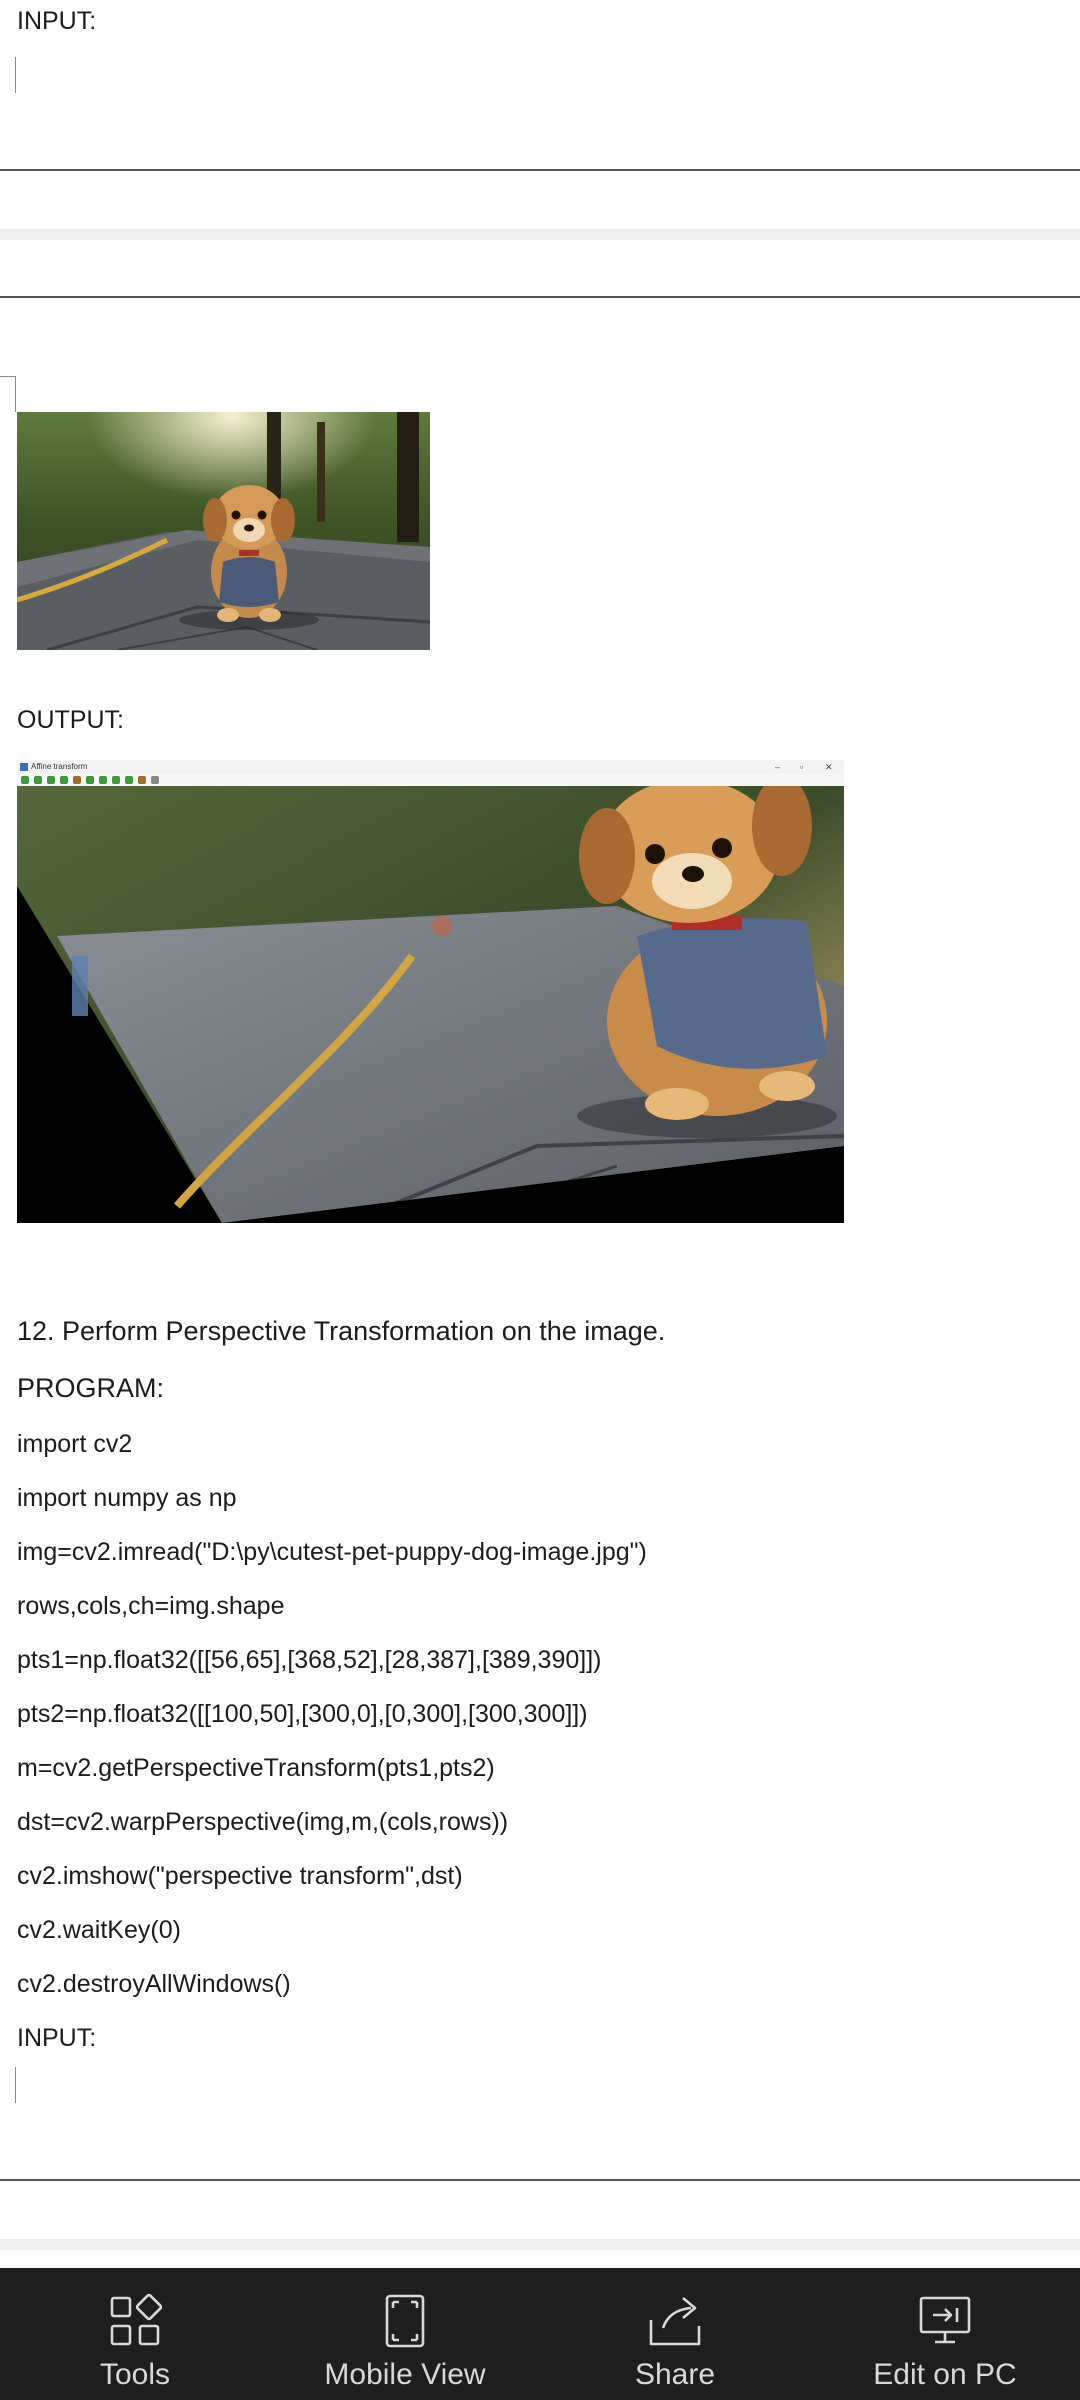  What do you see at coordinates (25, 780) in the screenshot?
I see `toolbar-left-icon` at bounding box center [25, 780].